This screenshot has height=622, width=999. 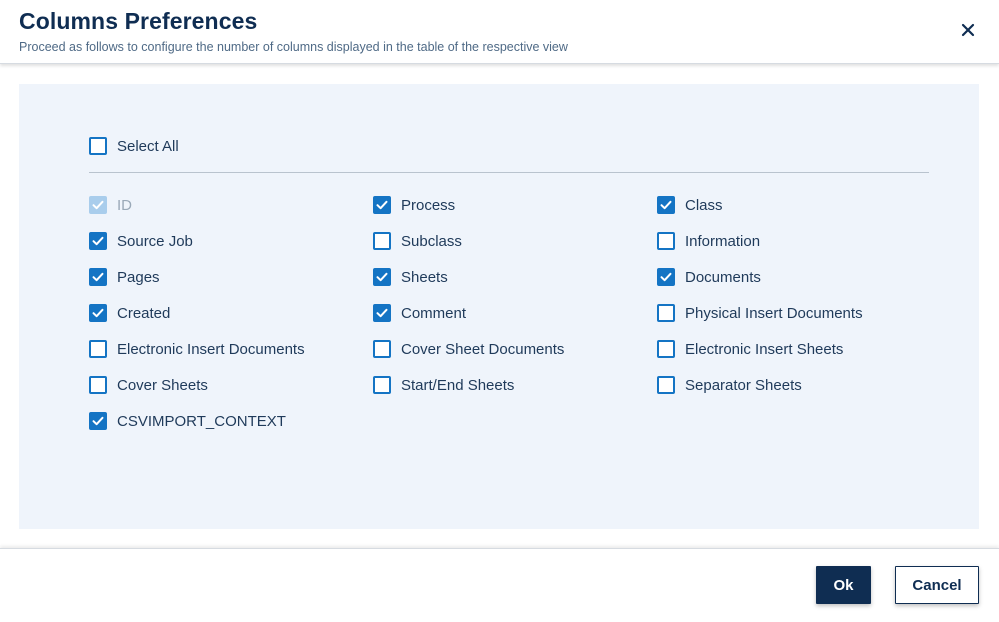 I want to click on column-option: Created, so click(x=129, y=313).